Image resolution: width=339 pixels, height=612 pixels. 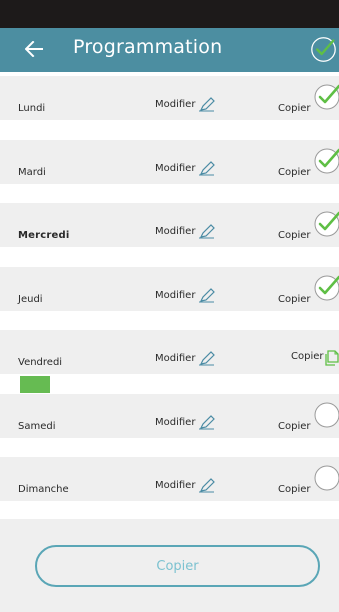 I want to click on day-label: Lundi, so click(x=32, y=108).